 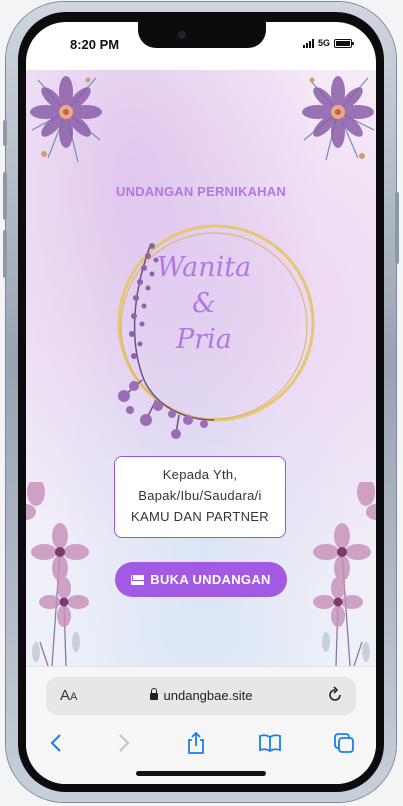 I want to click on recipient-salutation: Bapak/Ibu/Saudara/i, so click(x=200, y=495).